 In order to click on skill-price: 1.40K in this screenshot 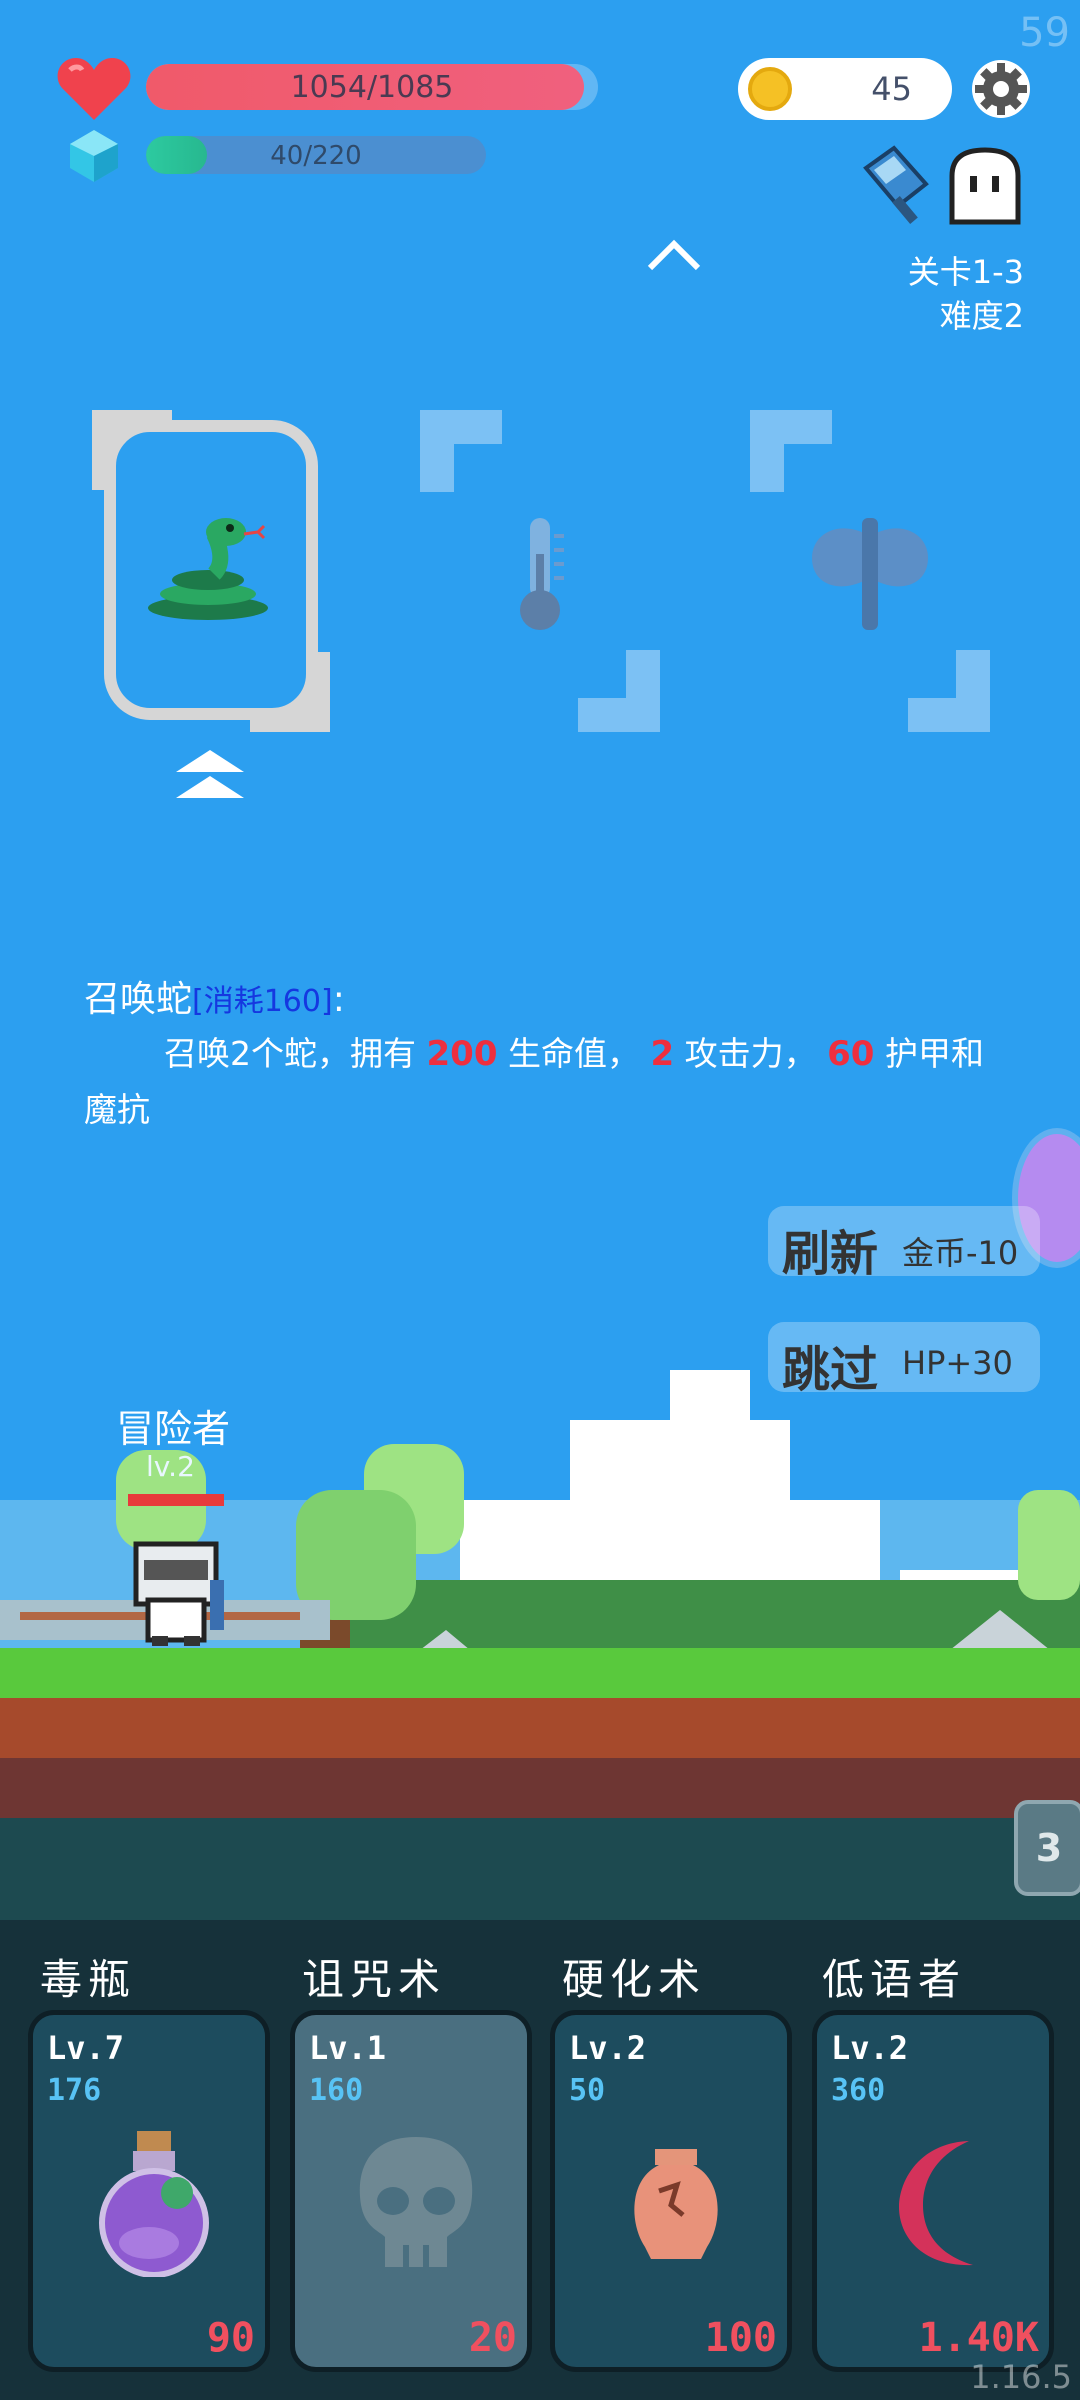, I will do `click(978, 2338)`.